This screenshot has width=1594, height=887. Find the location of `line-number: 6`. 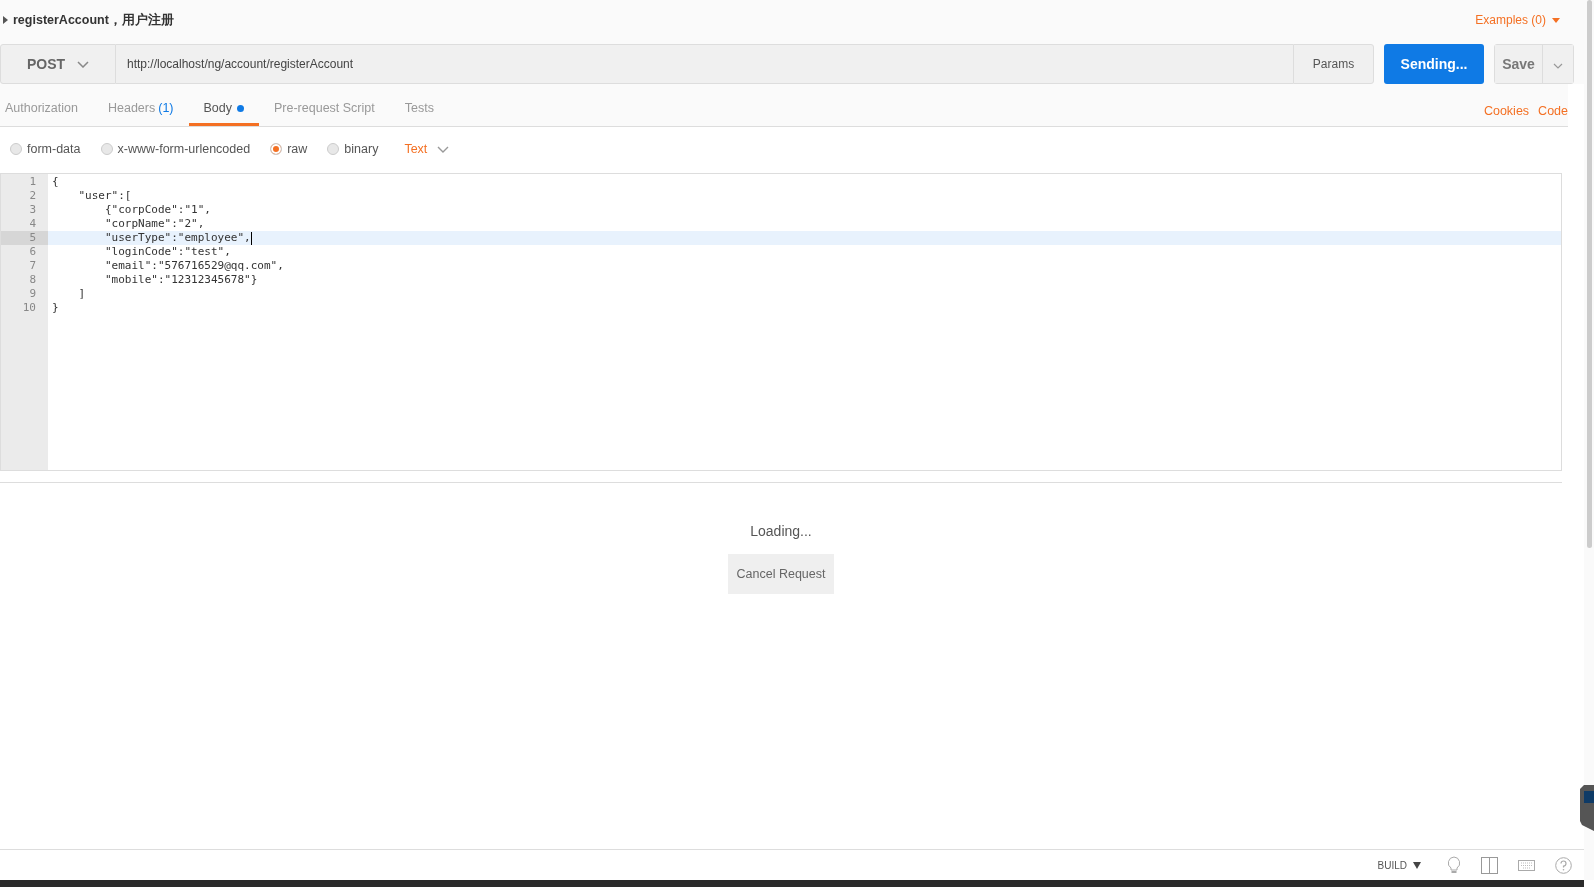

line-number: 6 is located at coordinates (32, 251).